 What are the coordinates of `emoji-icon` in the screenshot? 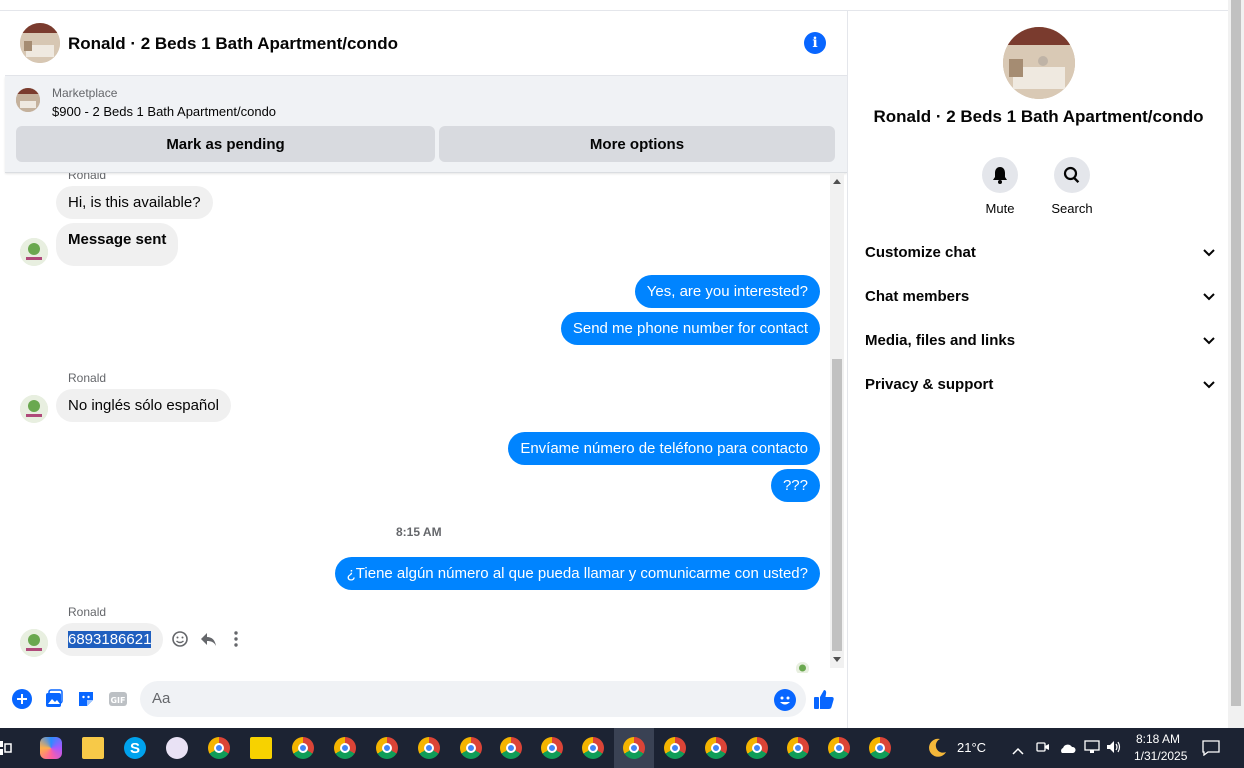 It's located at (785, 700).